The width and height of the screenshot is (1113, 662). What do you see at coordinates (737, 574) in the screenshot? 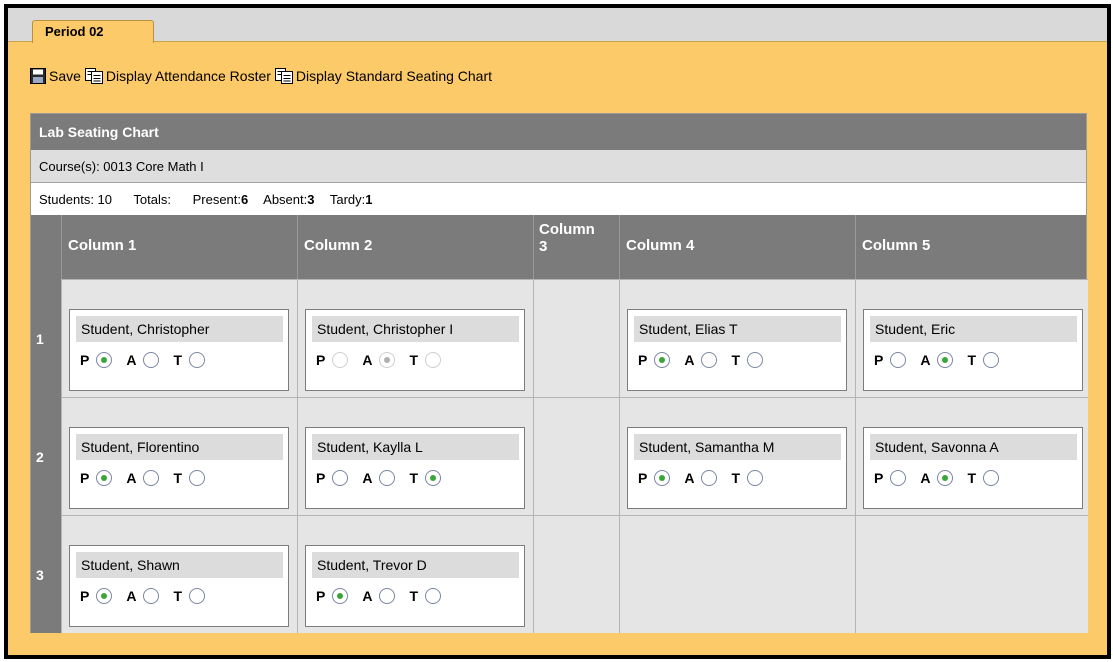
I see `seat-cell` at bounding box center [737, 574].